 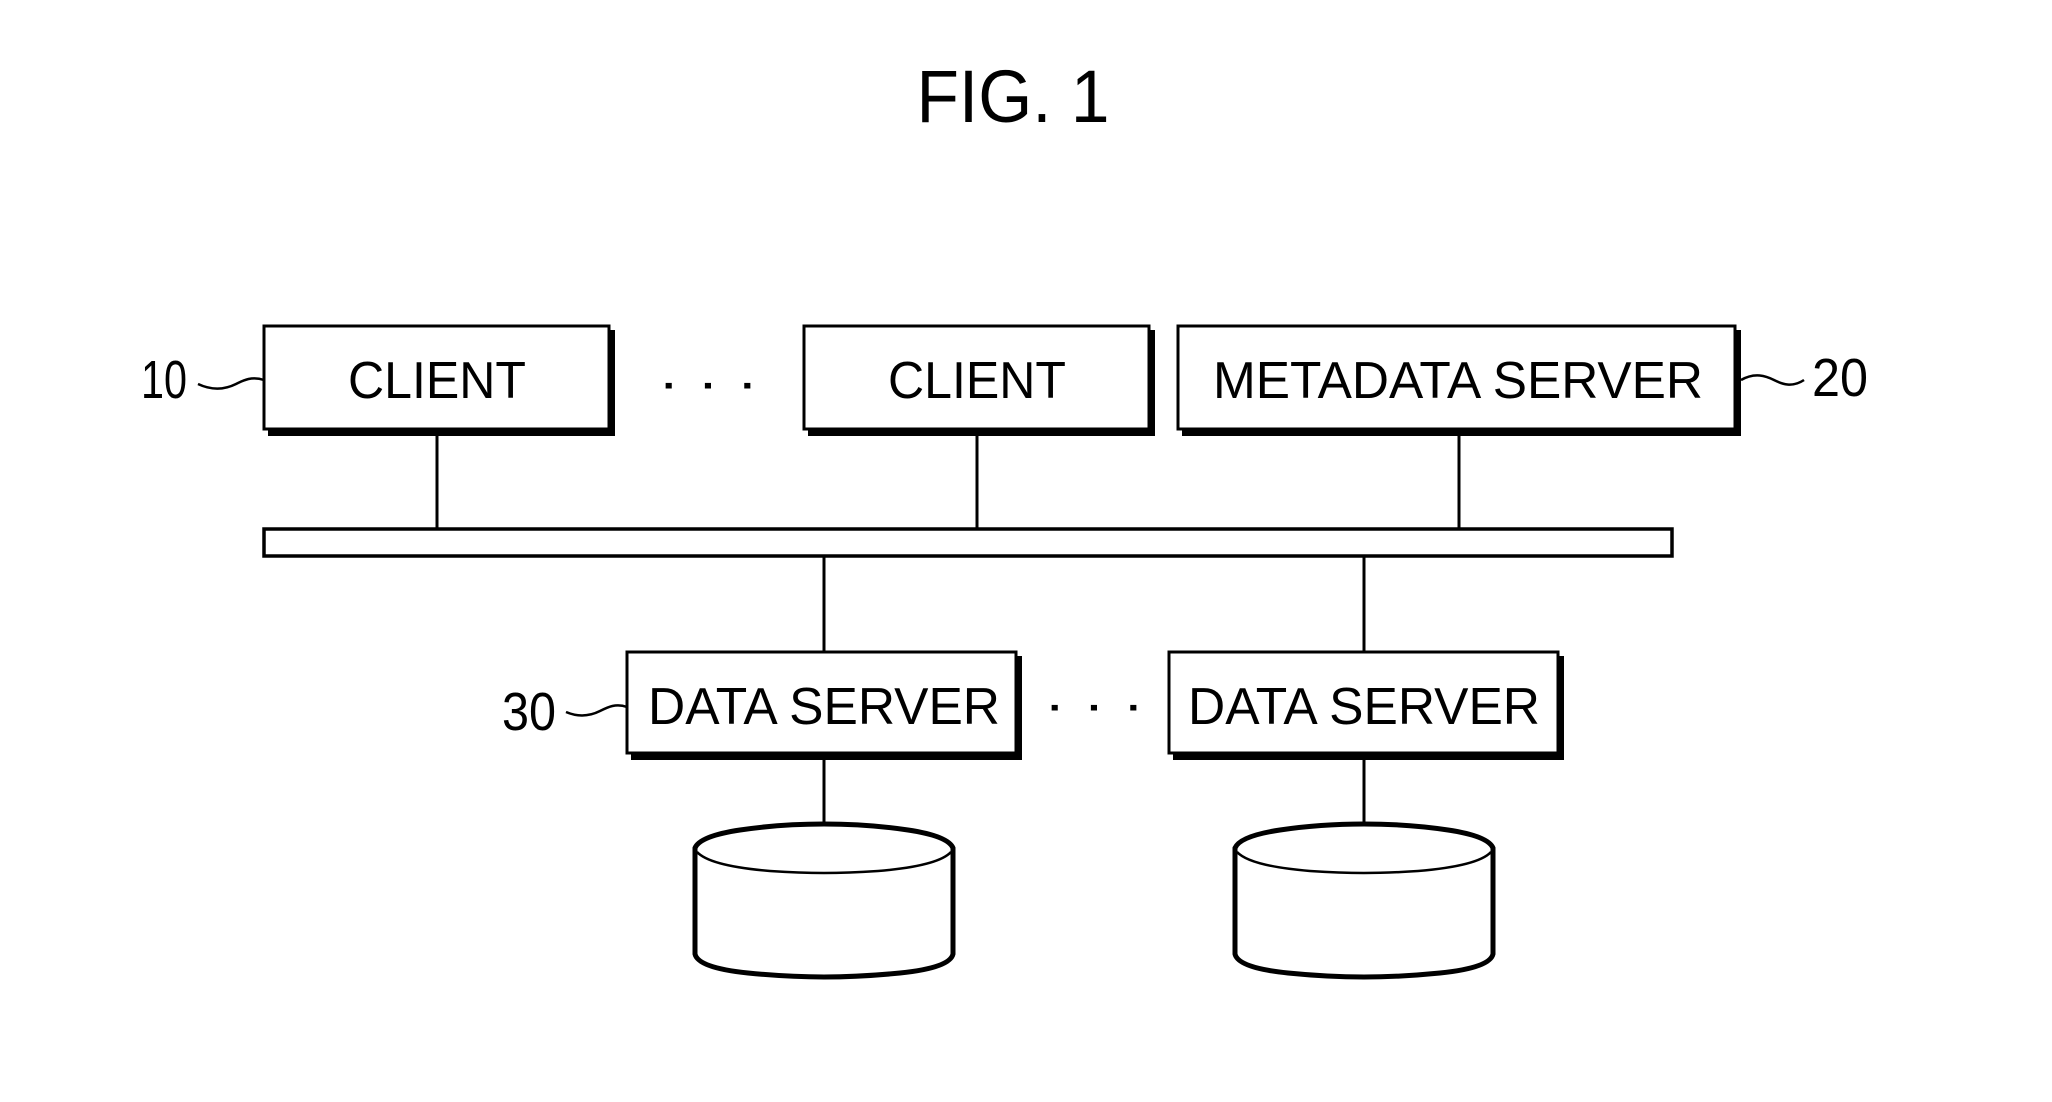 What do you see at coordinates (1840, 378) in the screenshot?
I see `metadata-server-ref-number: 20` at bounding box center [1840, 378].